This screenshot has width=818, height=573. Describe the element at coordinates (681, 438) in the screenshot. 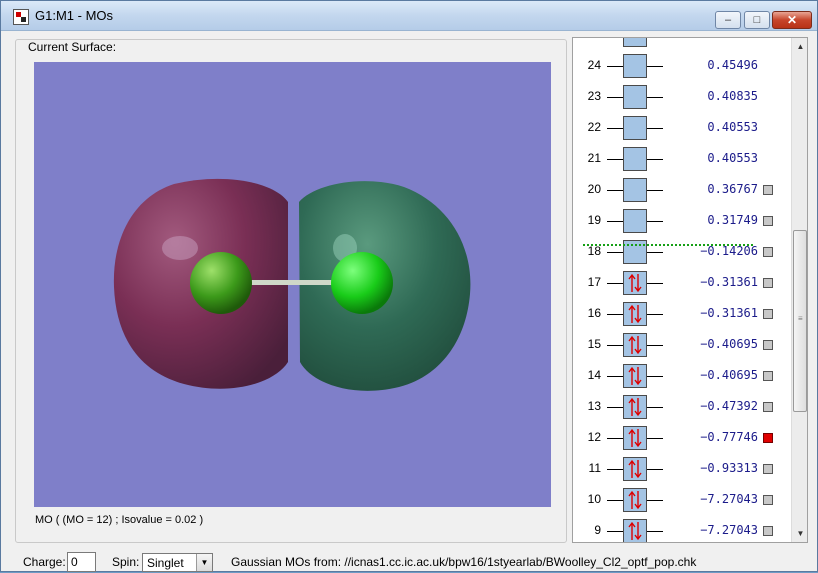

I see `mo-level-row: 12 −0.77746` at that location.